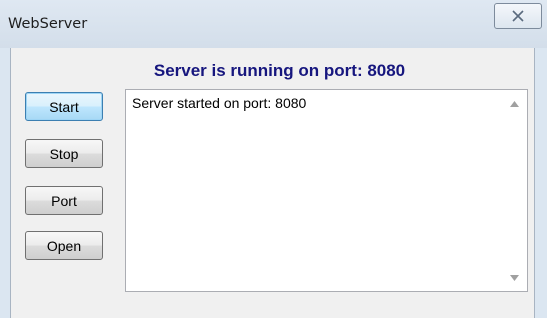 The width and height of the screenshot is (547, 318). Describe the element at coordinates (48, 24) in the screenshot. I see `window-title: WebServer` at that location.